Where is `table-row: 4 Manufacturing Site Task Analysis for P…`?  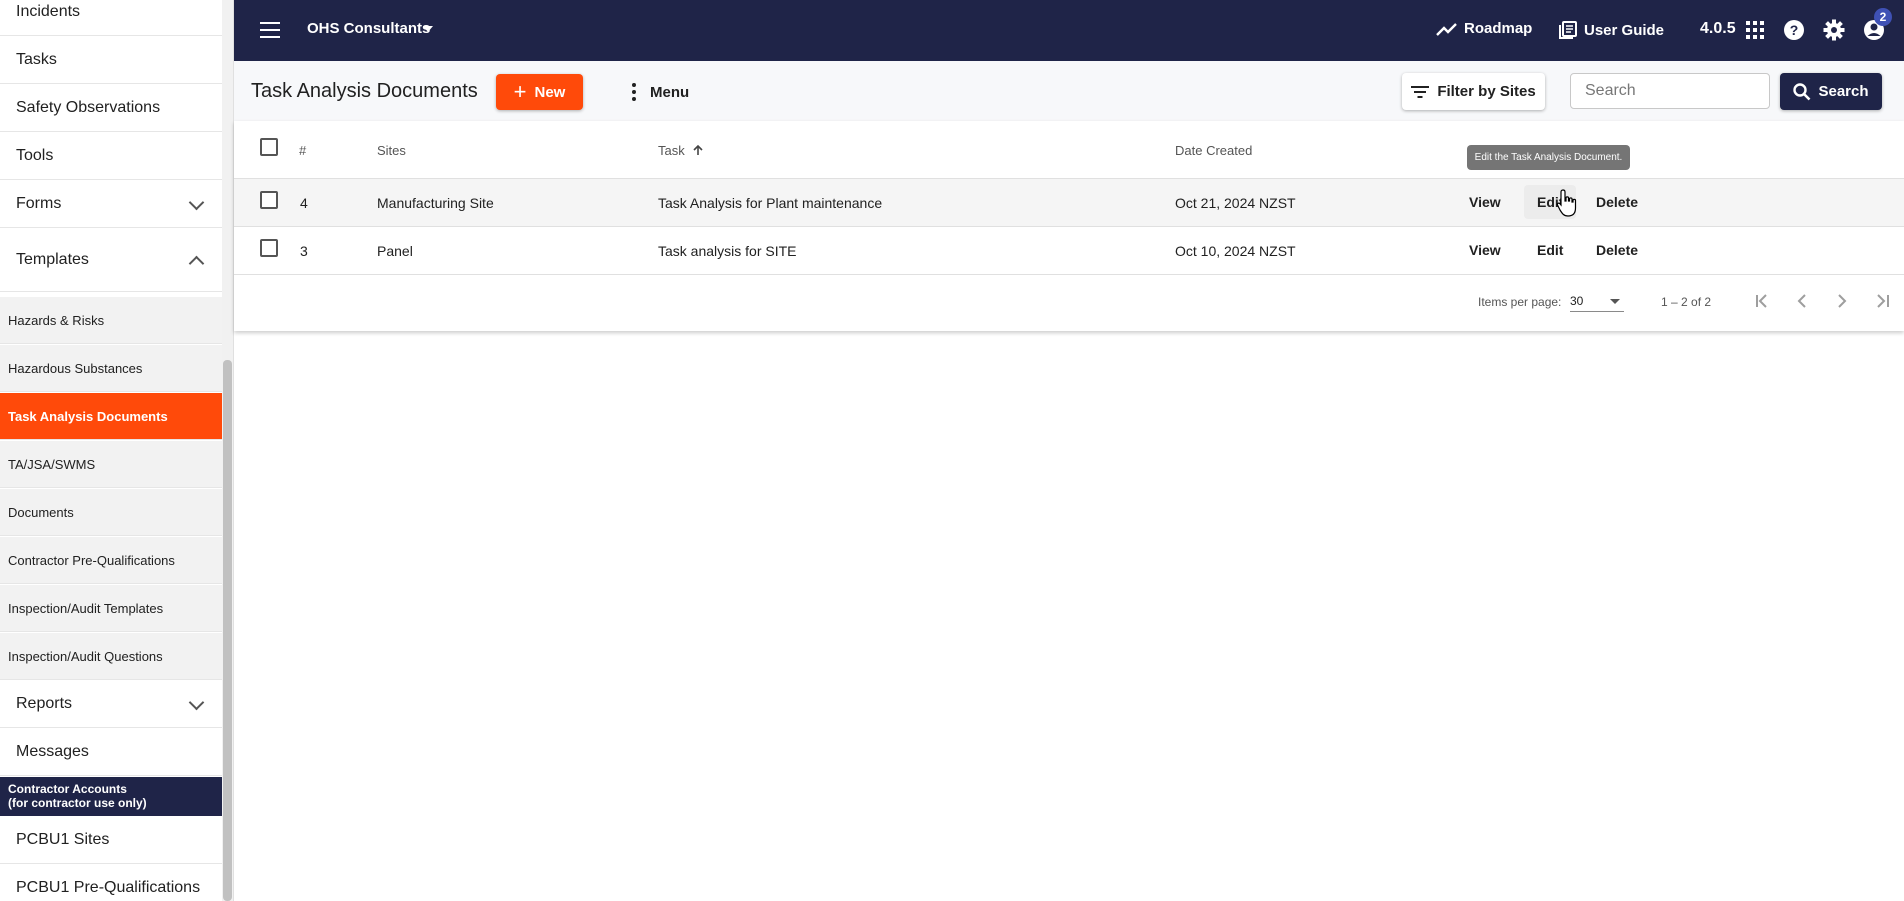
table-row: 4 Manufacturing Site Task Analysis for P… is located at coordinates (1069, 202).